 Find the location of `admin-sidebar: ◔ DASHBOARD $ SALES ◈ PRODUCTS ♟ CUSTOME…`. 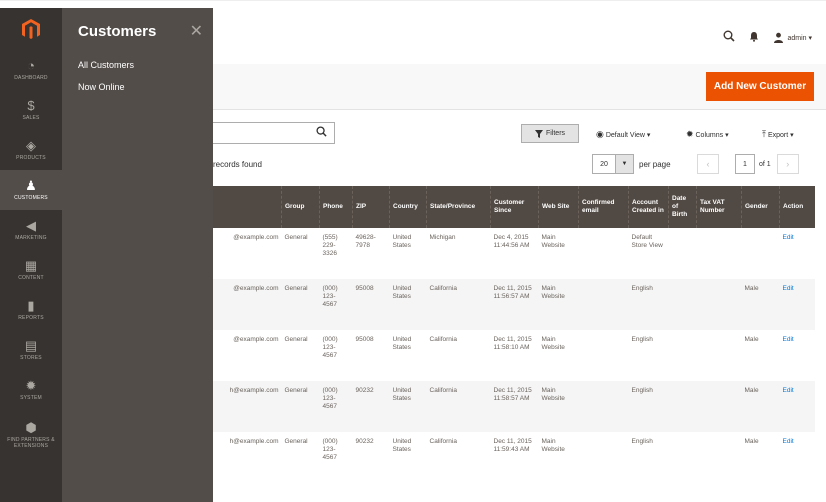

admin-sidebar: ◔ DASHBOARD $ SALES ◈ PRODUCTS ♟ CUSTOME… is located at coordinates (31, 255).